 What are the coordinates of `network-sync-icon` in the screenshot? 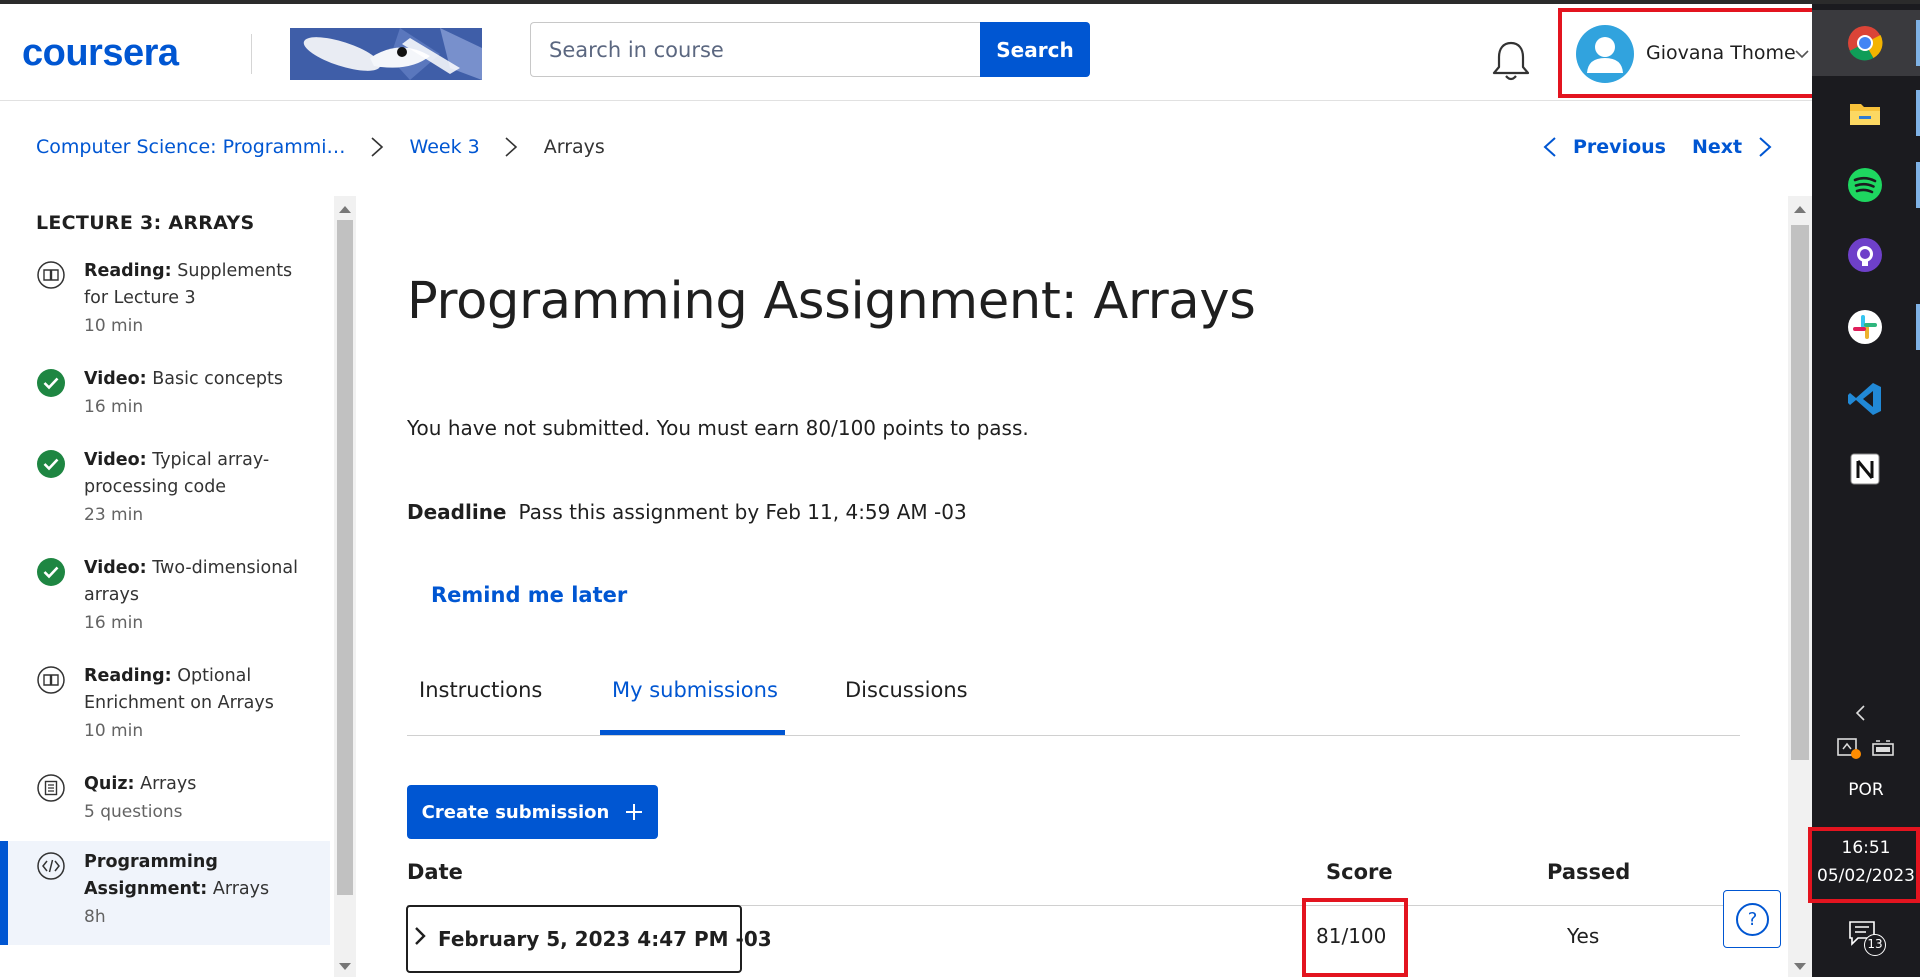 It's located at (1849, 748).